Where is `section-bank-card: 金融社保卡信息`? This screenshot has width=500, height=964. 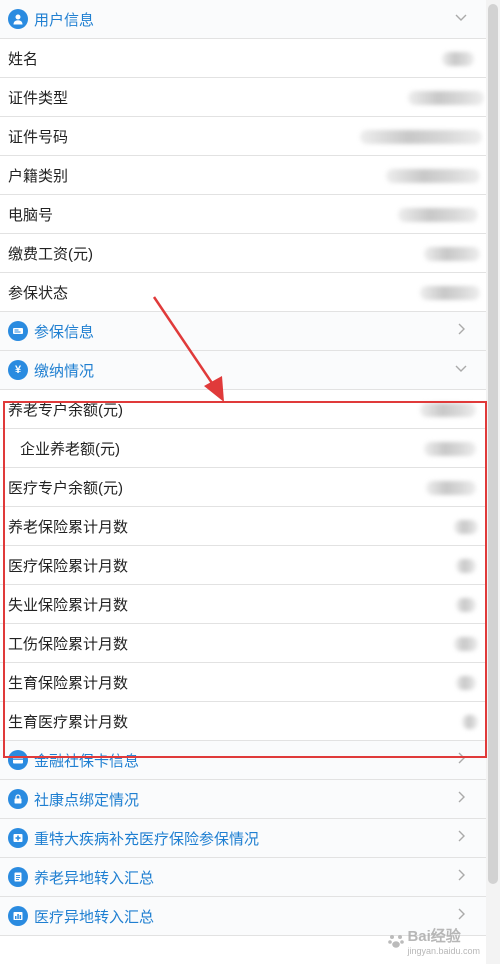 section-bank-card: 金融社保卡信息 is located at coordinates (243, 760).